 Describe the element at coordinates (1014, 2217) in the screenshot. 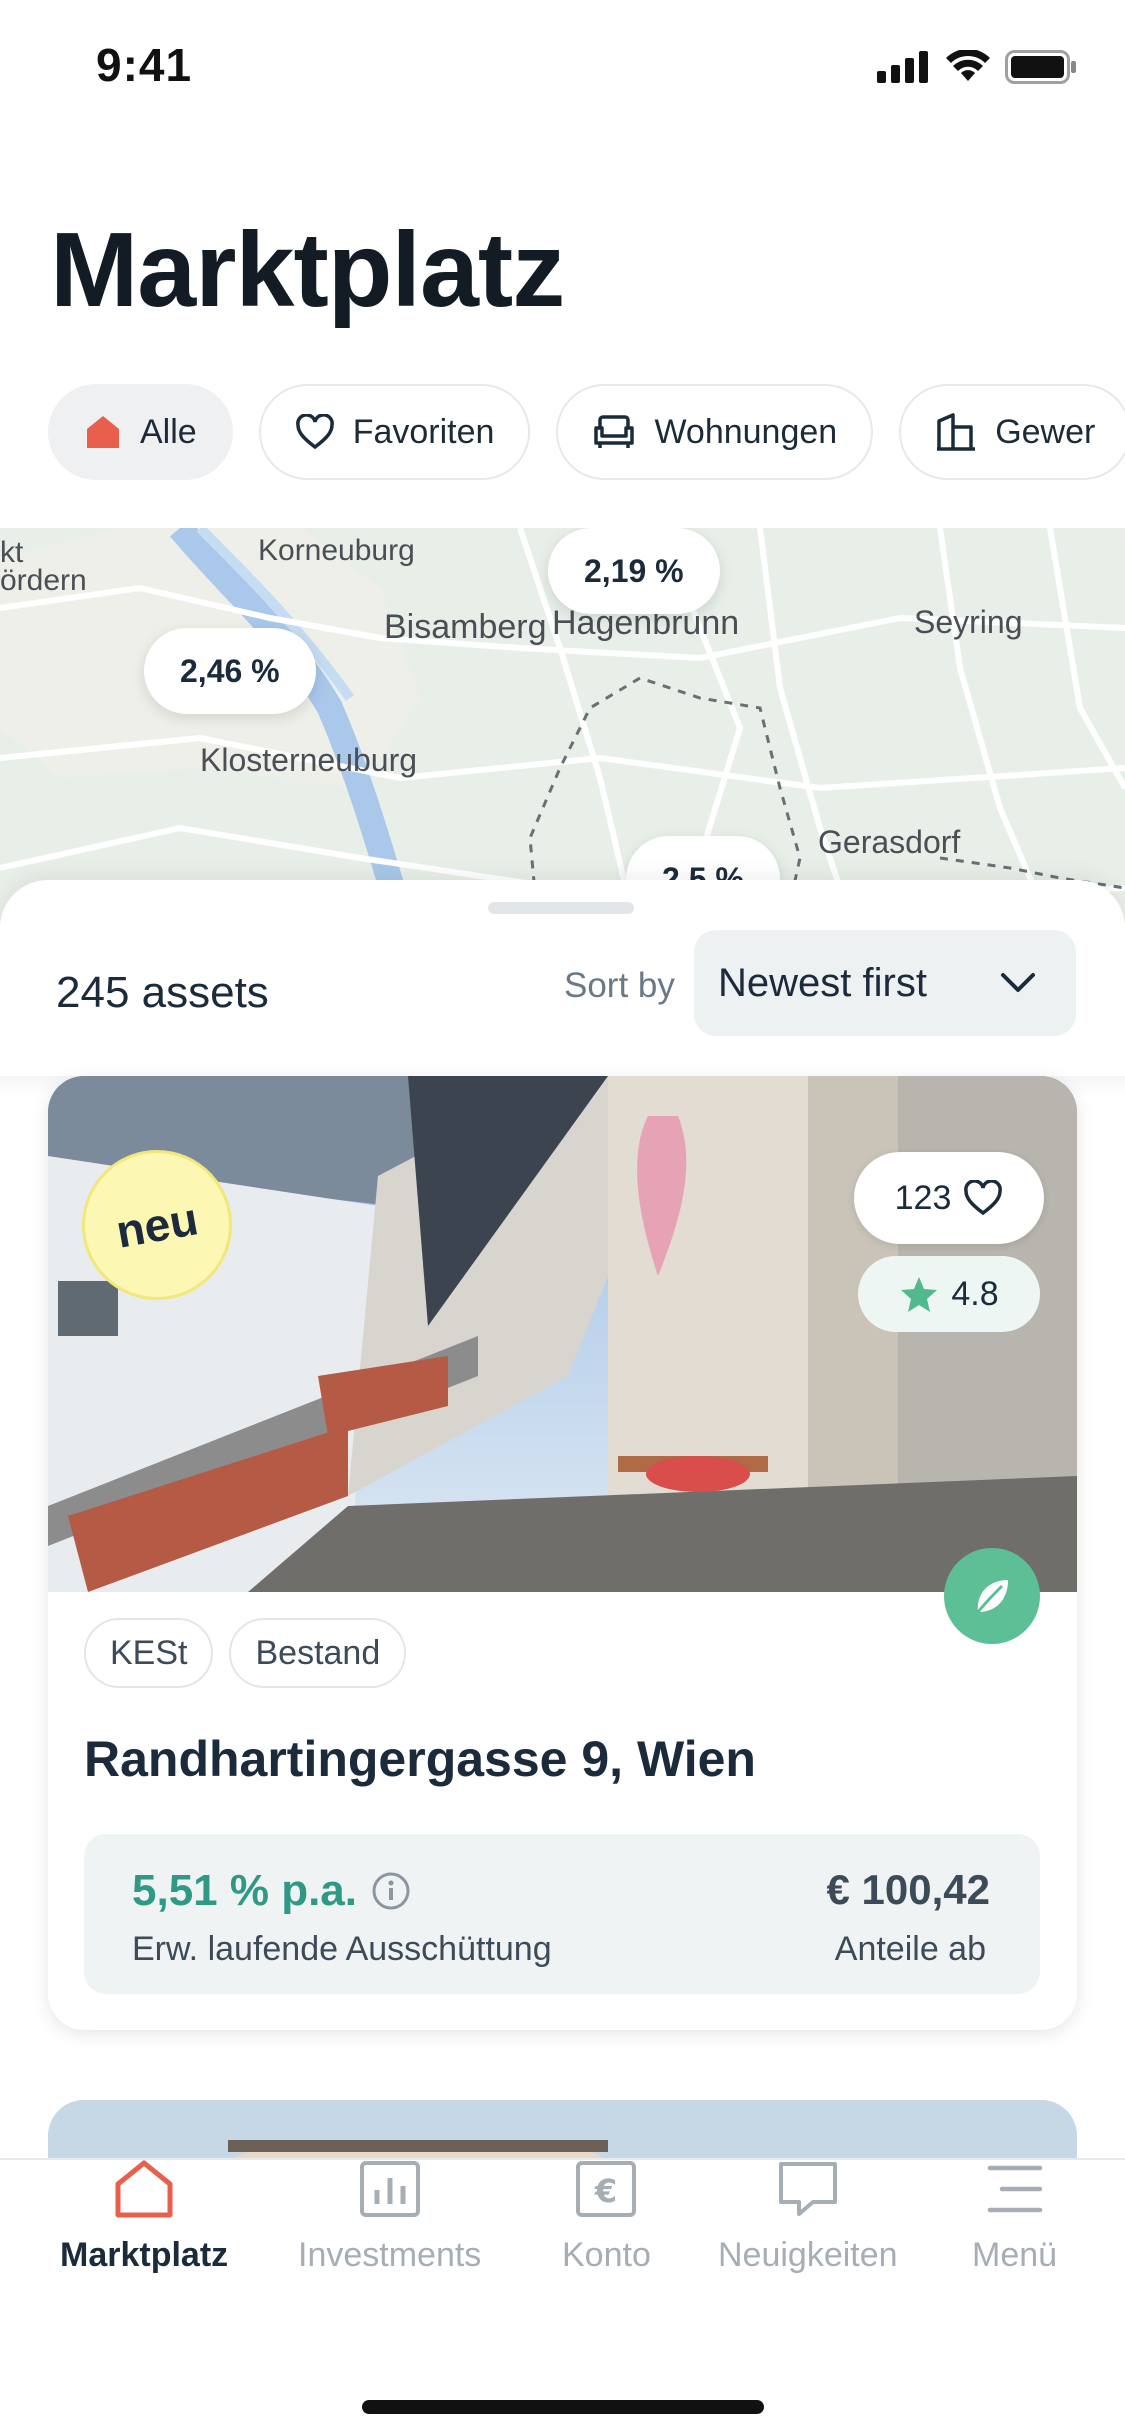

I see `tab-menue: Menü` at that location.